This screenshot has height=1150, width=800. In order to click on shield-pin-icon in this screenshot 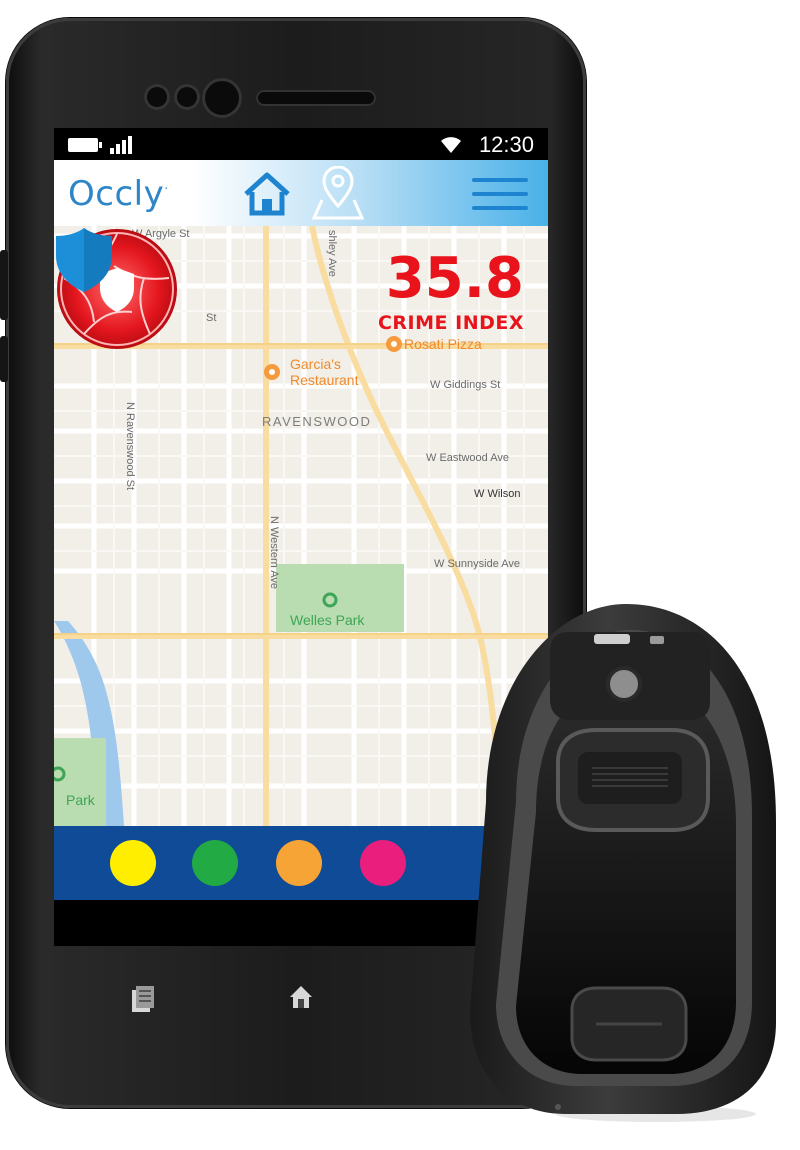, I will do `click(84, 260)`.